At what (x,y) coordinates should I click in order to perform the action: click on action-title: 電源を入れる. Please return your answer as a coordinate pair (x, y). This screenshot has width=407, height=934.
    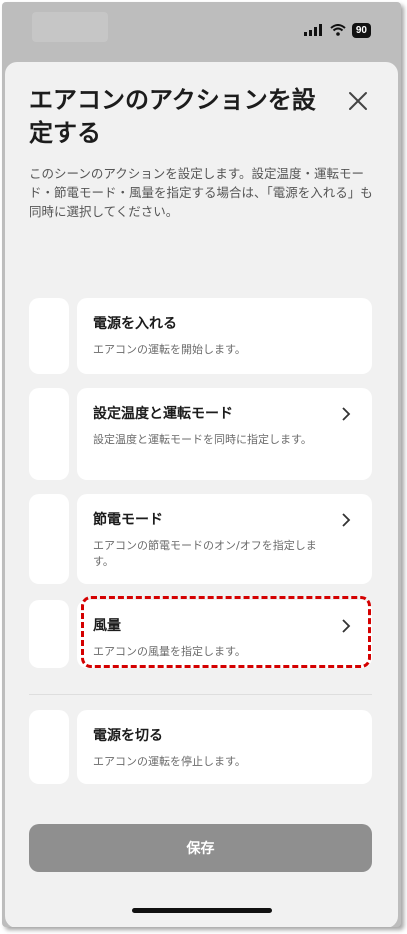
    Looking at the image, I should click on (135, 324).